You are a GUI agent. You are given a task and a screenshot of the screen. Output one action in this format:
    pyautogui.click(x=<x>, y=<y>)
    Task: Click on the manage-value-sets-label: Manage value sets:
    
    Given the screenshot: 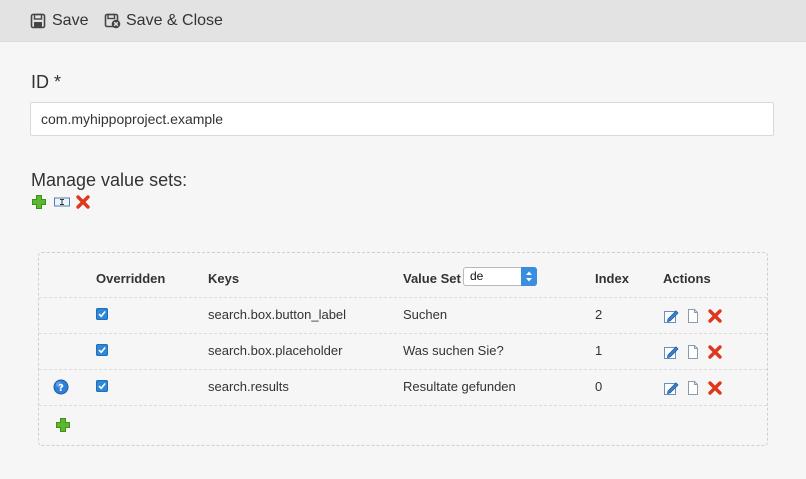 What is the action you would take?
    pyautogui.click(x=109, y=180)
    